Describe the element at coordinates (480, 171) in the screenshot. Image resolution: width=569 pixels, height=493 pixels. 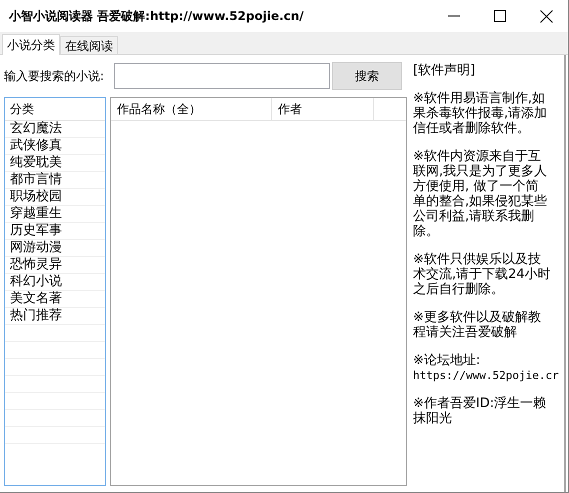
I see `notice-text: 联网,我只是为了更多人` at that location.